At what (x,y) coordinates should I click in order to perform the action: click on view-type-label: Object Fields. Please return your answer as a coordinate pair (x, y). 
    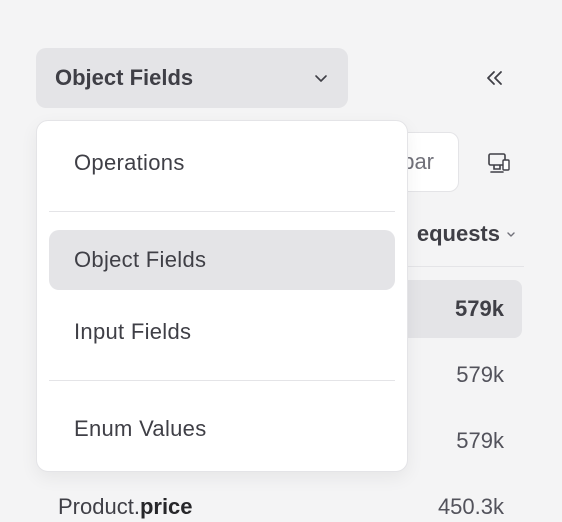
    Looking at the image, I should click on (124, 77).